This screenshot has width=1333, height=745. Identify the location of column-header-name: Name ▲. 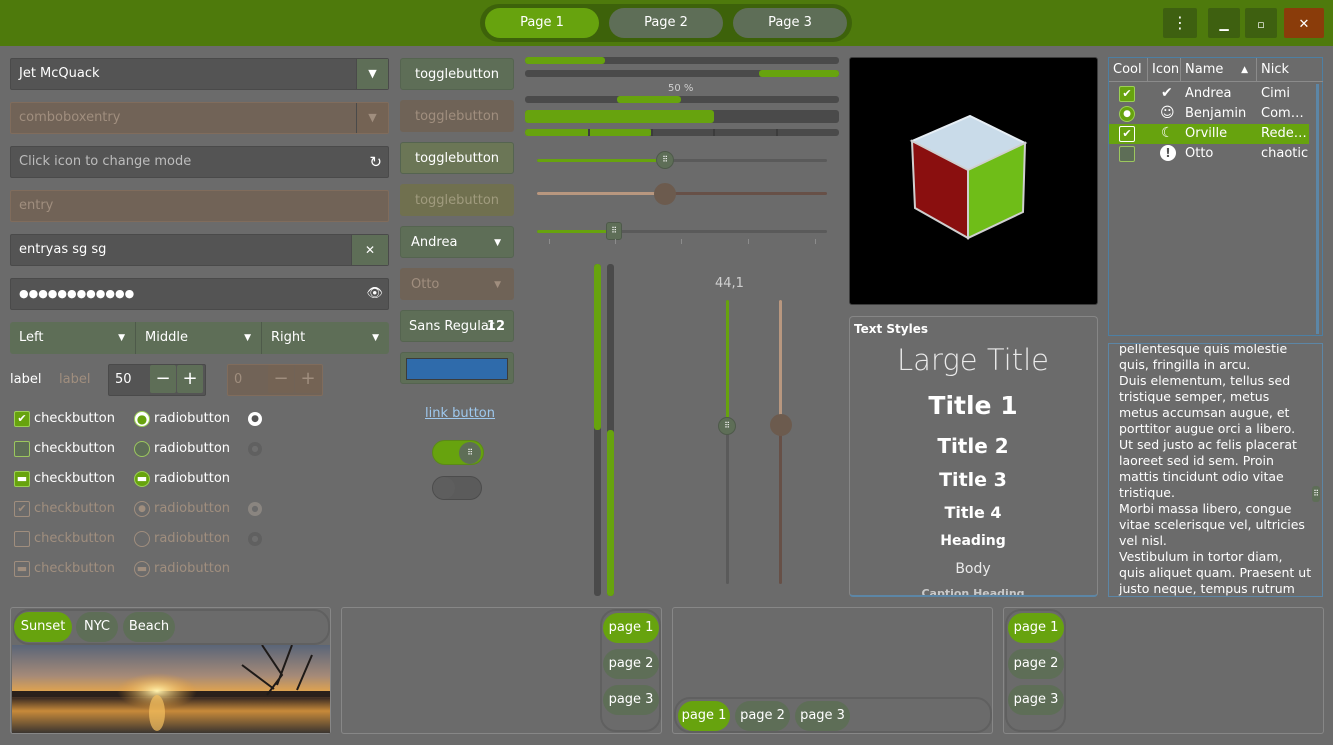
(1219, 70).